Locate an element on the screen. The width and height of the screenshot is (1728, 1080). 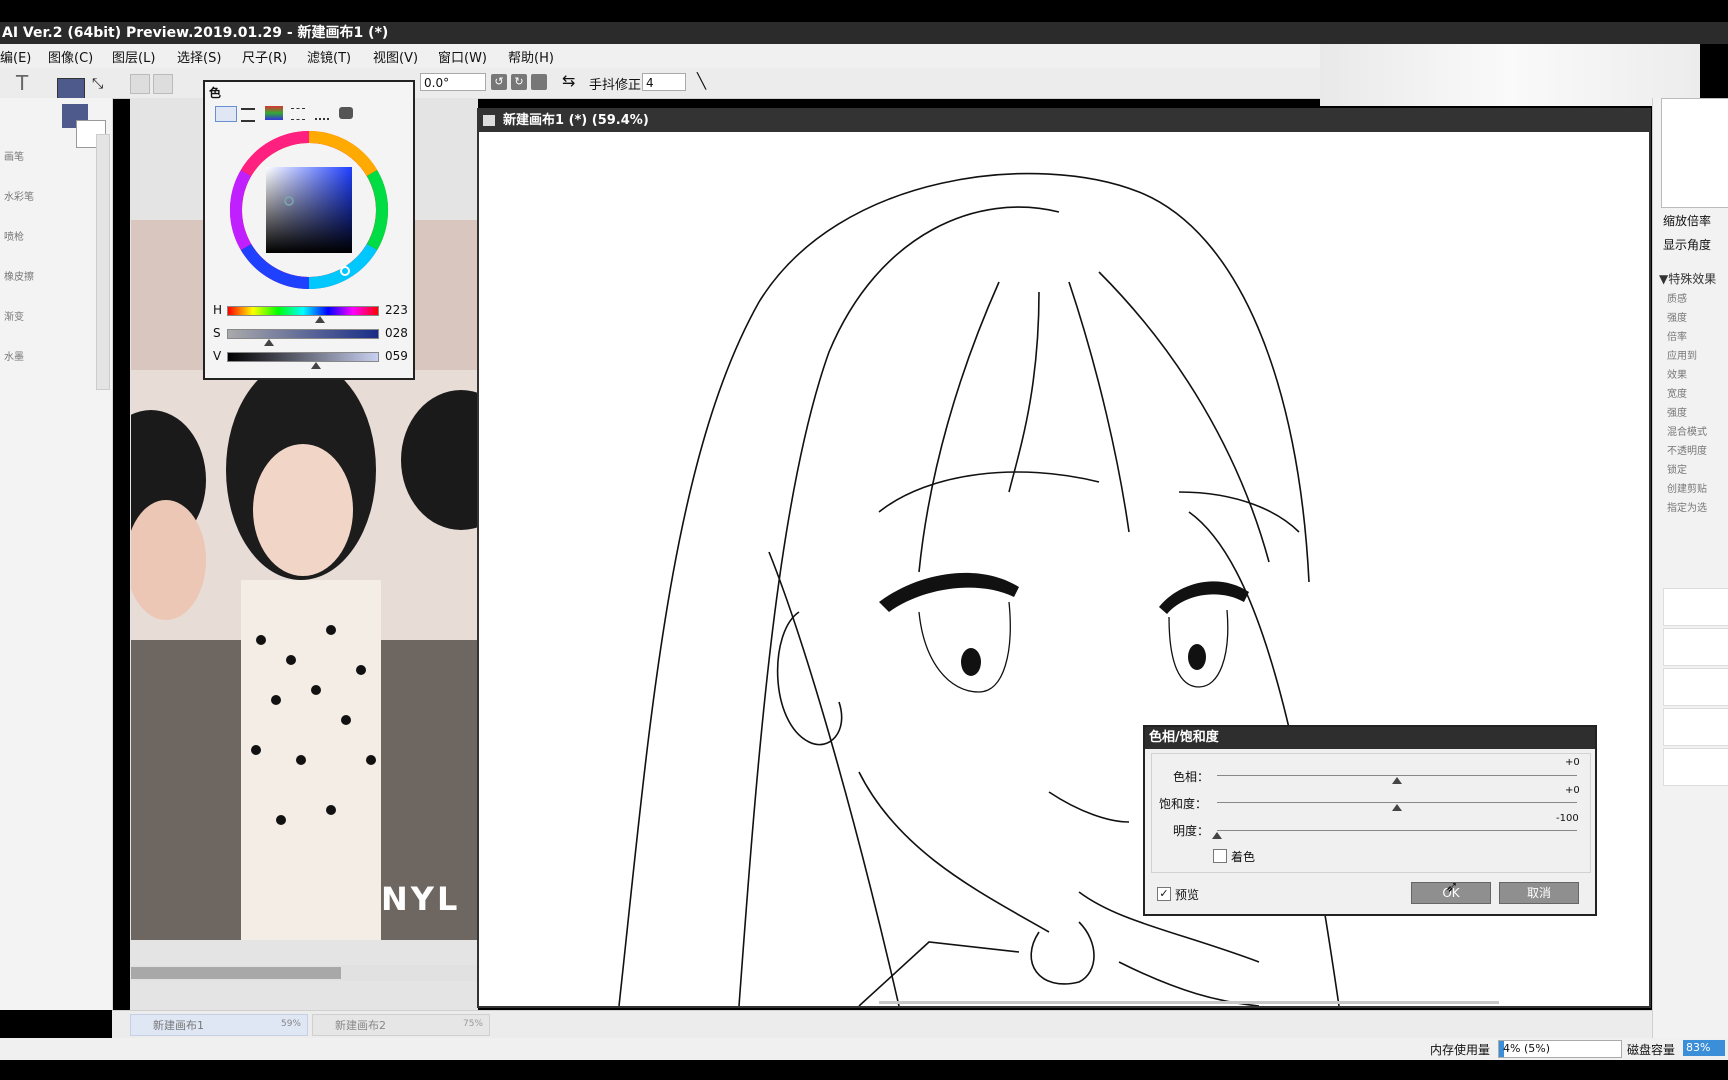
clipping-checkbox: 创建剪贴 is located at coordinates (1687, 489).